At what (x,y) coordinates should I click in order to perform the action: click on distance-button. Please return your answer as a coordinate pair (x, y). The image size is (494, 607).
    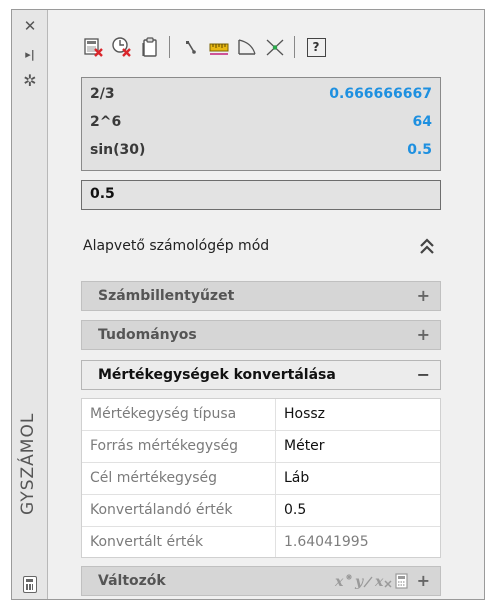
    Looking at the image, I should click on (219, 47).